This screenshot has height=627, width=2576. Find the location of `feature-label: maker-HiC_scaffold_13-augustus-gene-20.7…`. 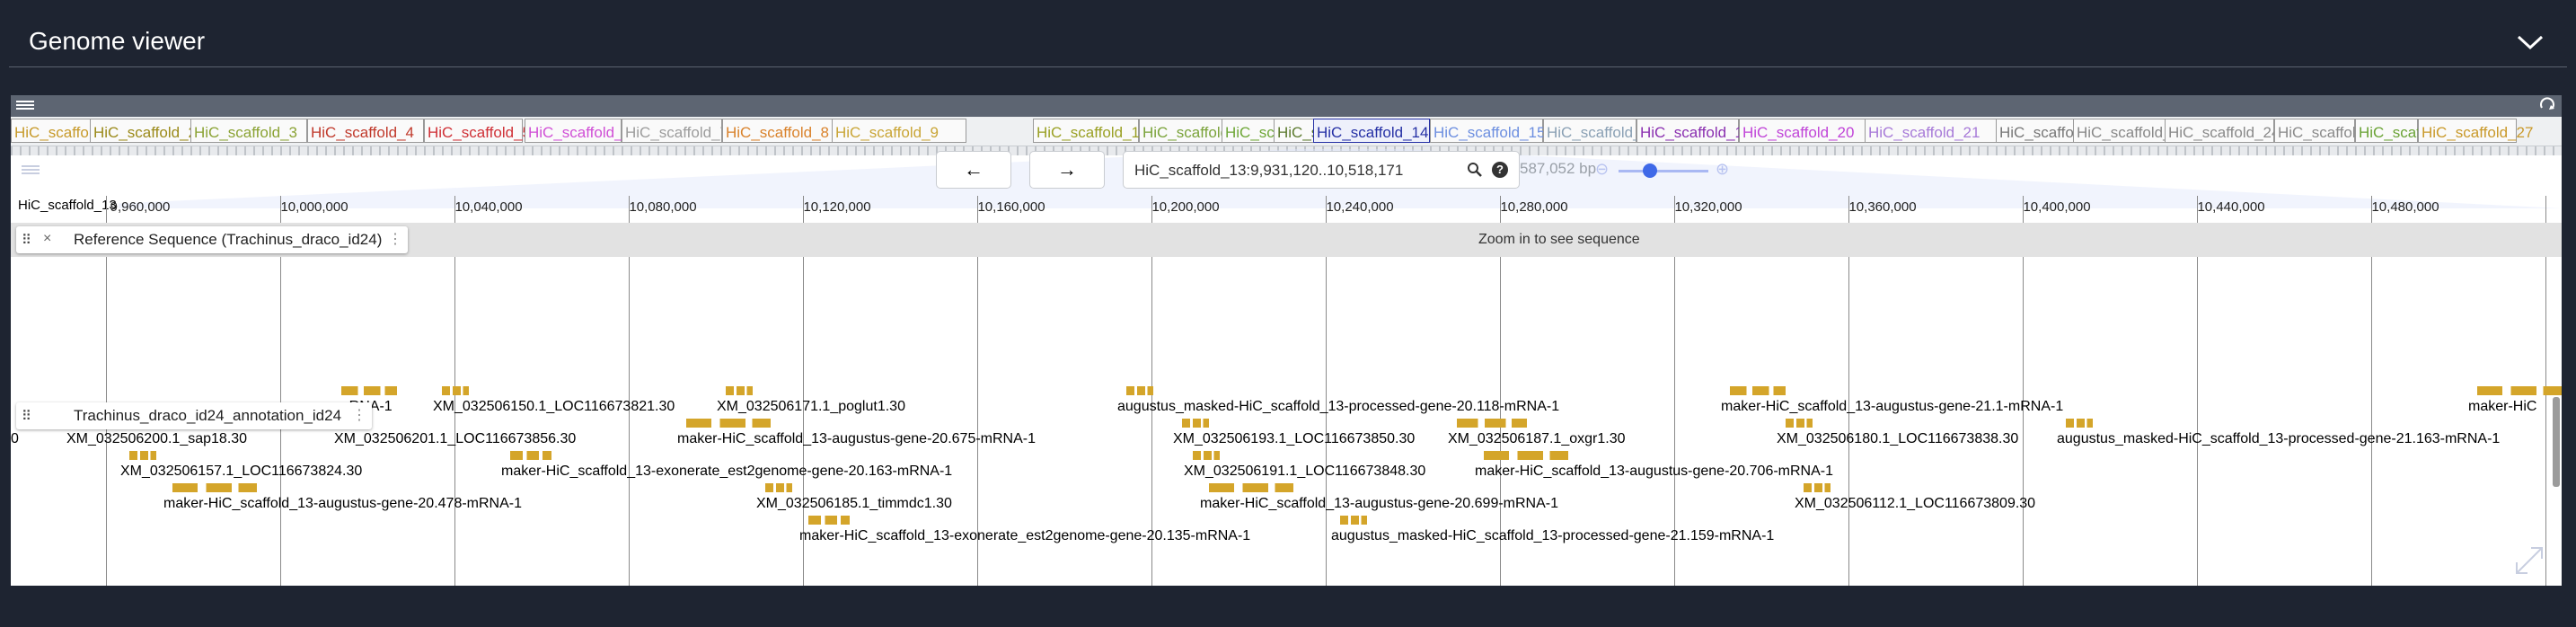

feature-label: maker-HiC_scaffold_13-augustus-gene-20.7… is located at coordinates (1654, 472).